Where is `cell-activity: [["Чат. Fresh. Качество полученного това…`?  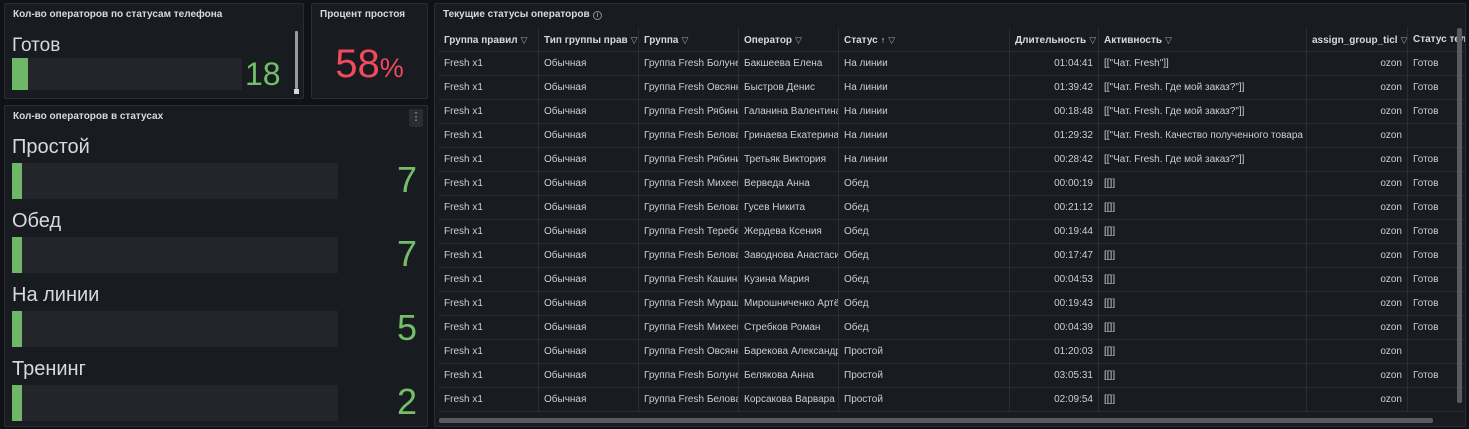 cell-activity: [["Чат. Fresh. Качество полученного това… is located at coordinates (1203, 136).